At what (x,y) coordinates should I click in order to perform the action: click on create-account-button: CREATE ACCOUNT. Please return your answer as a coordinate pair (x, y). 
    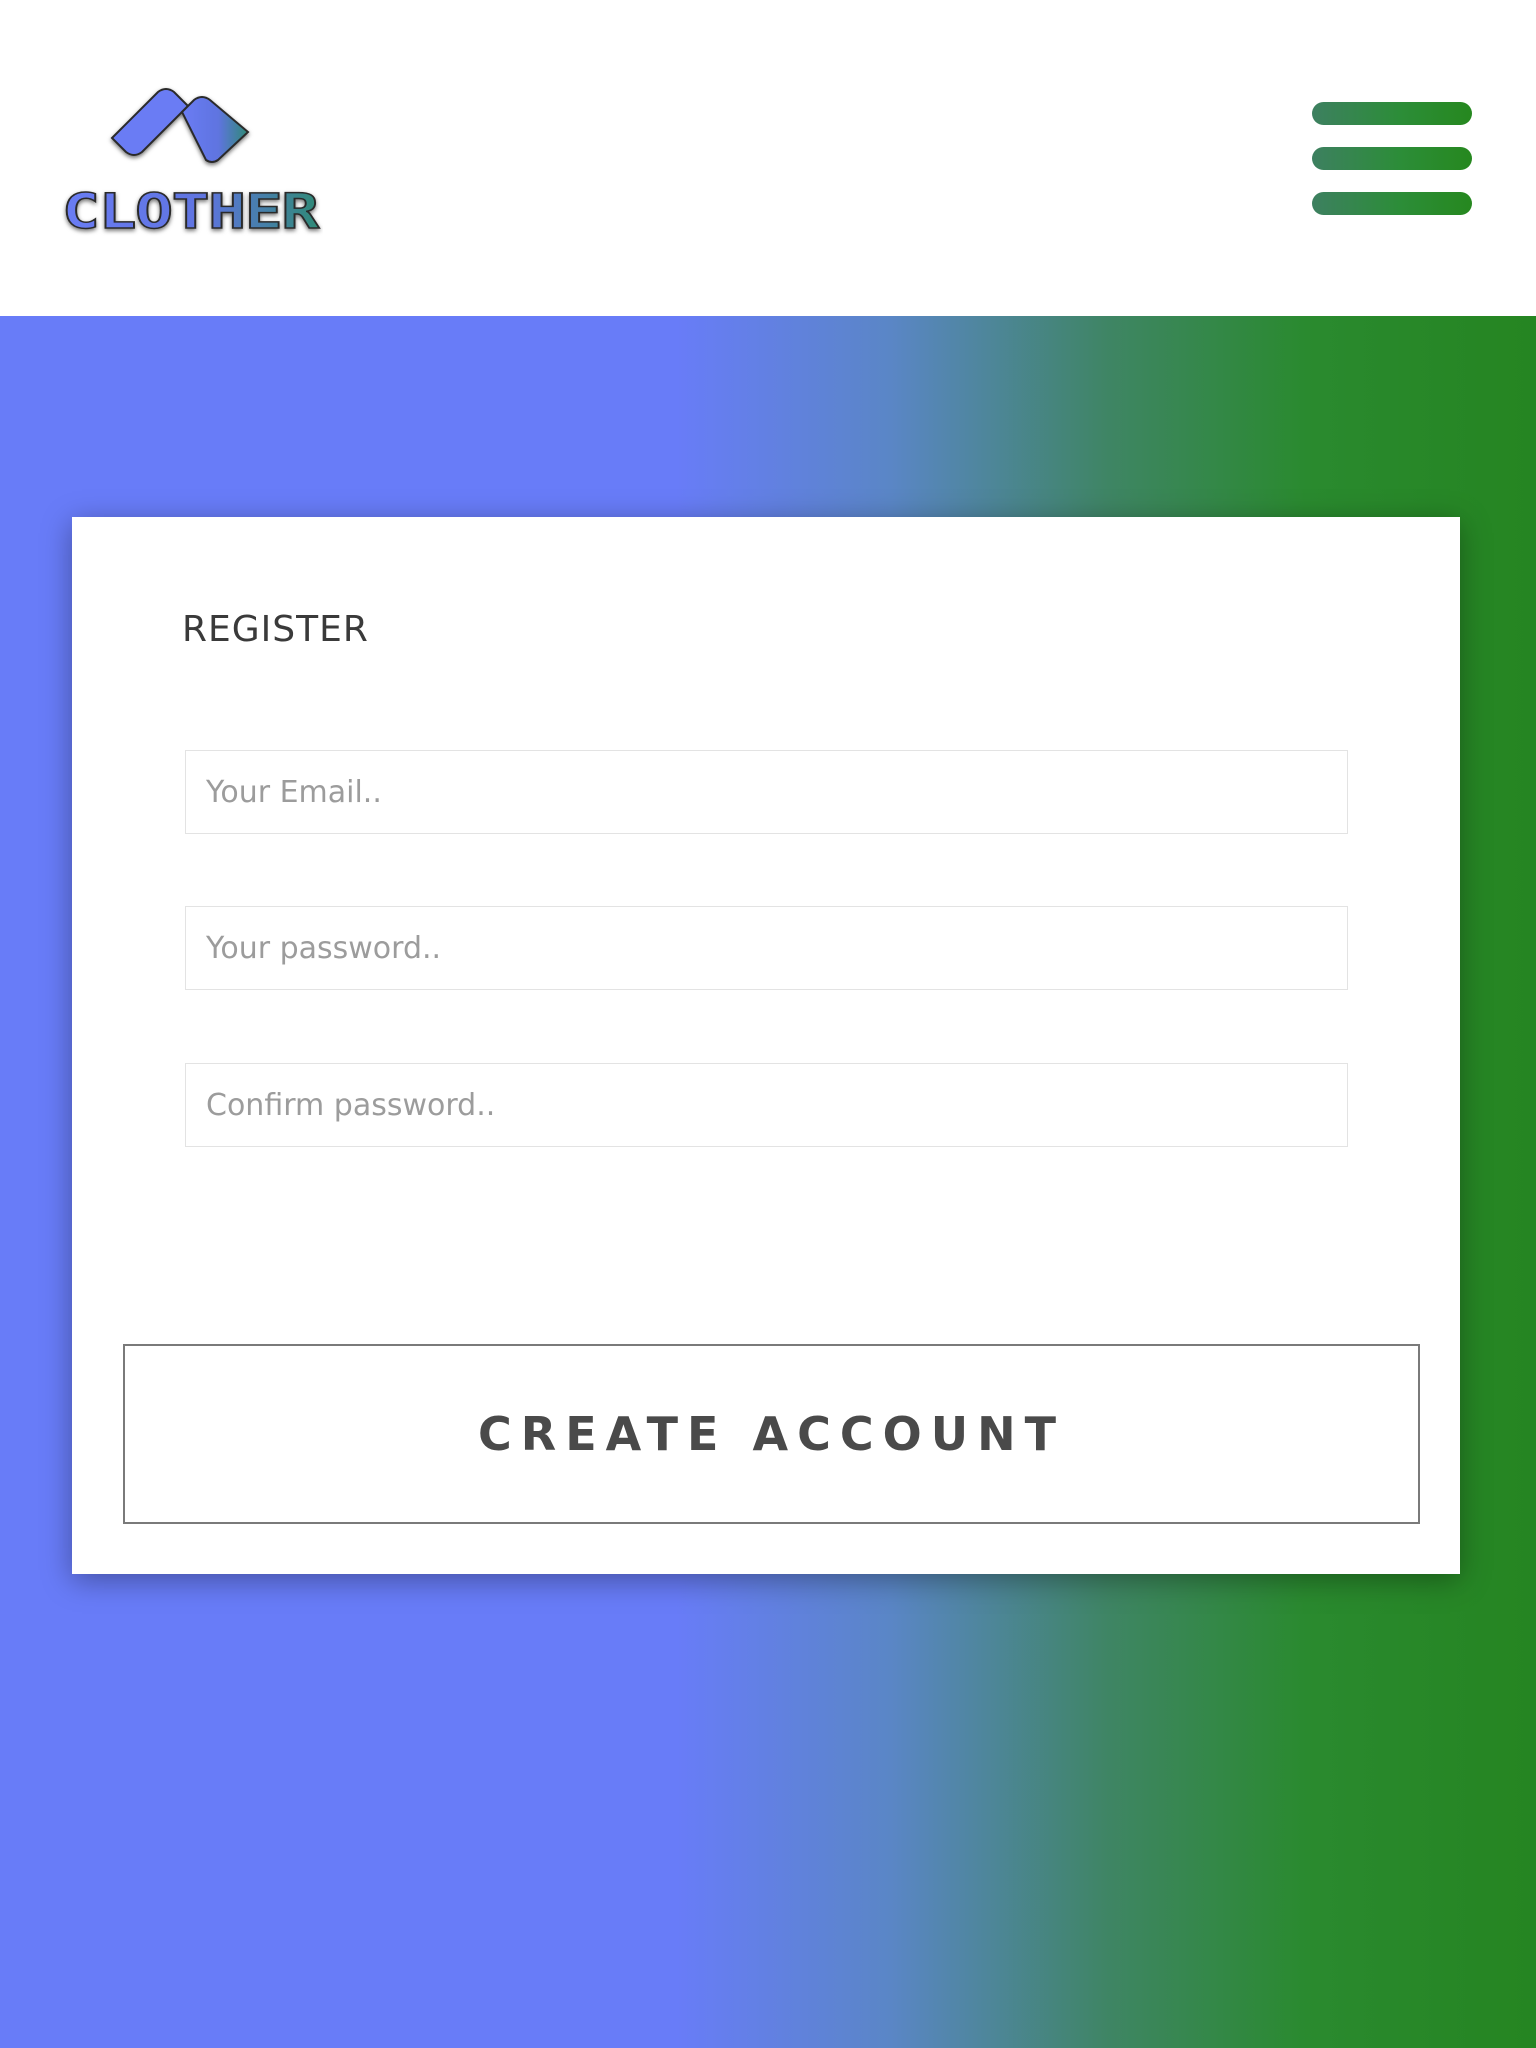
    Looking at the image, I should click on (771, 1434).